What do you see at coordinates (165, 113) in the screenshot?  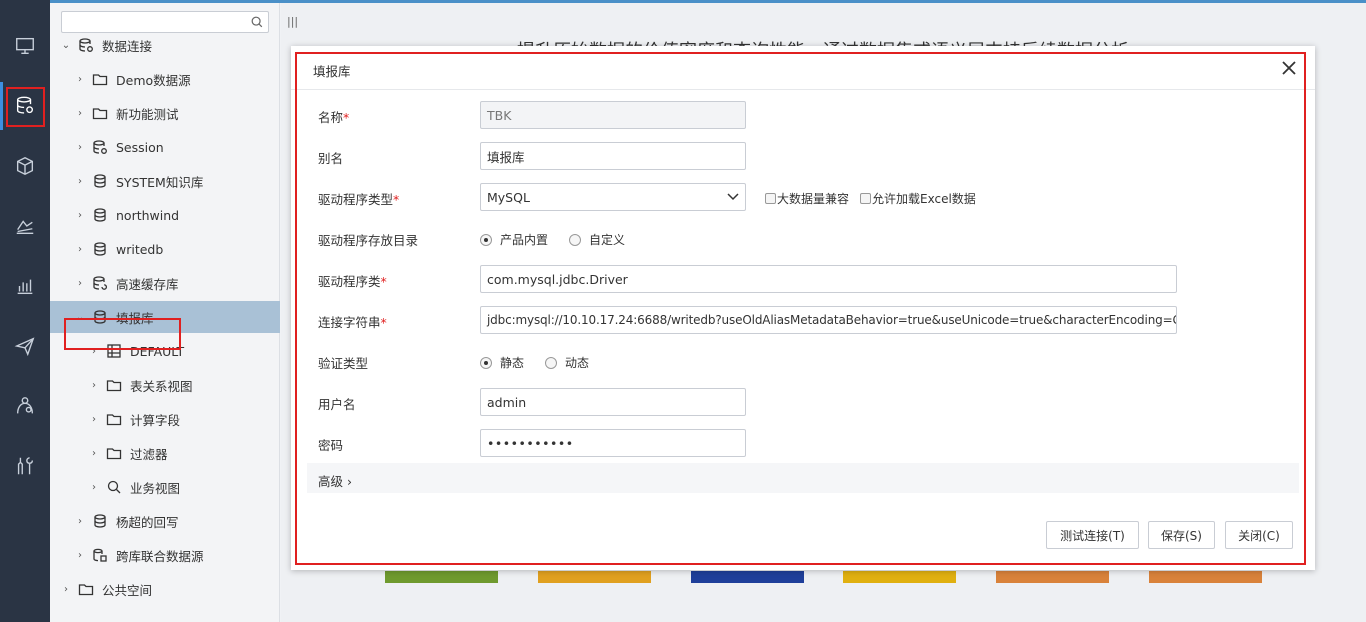 I see `tree-item: › 新功能测试` at bounding box center [165, 113].